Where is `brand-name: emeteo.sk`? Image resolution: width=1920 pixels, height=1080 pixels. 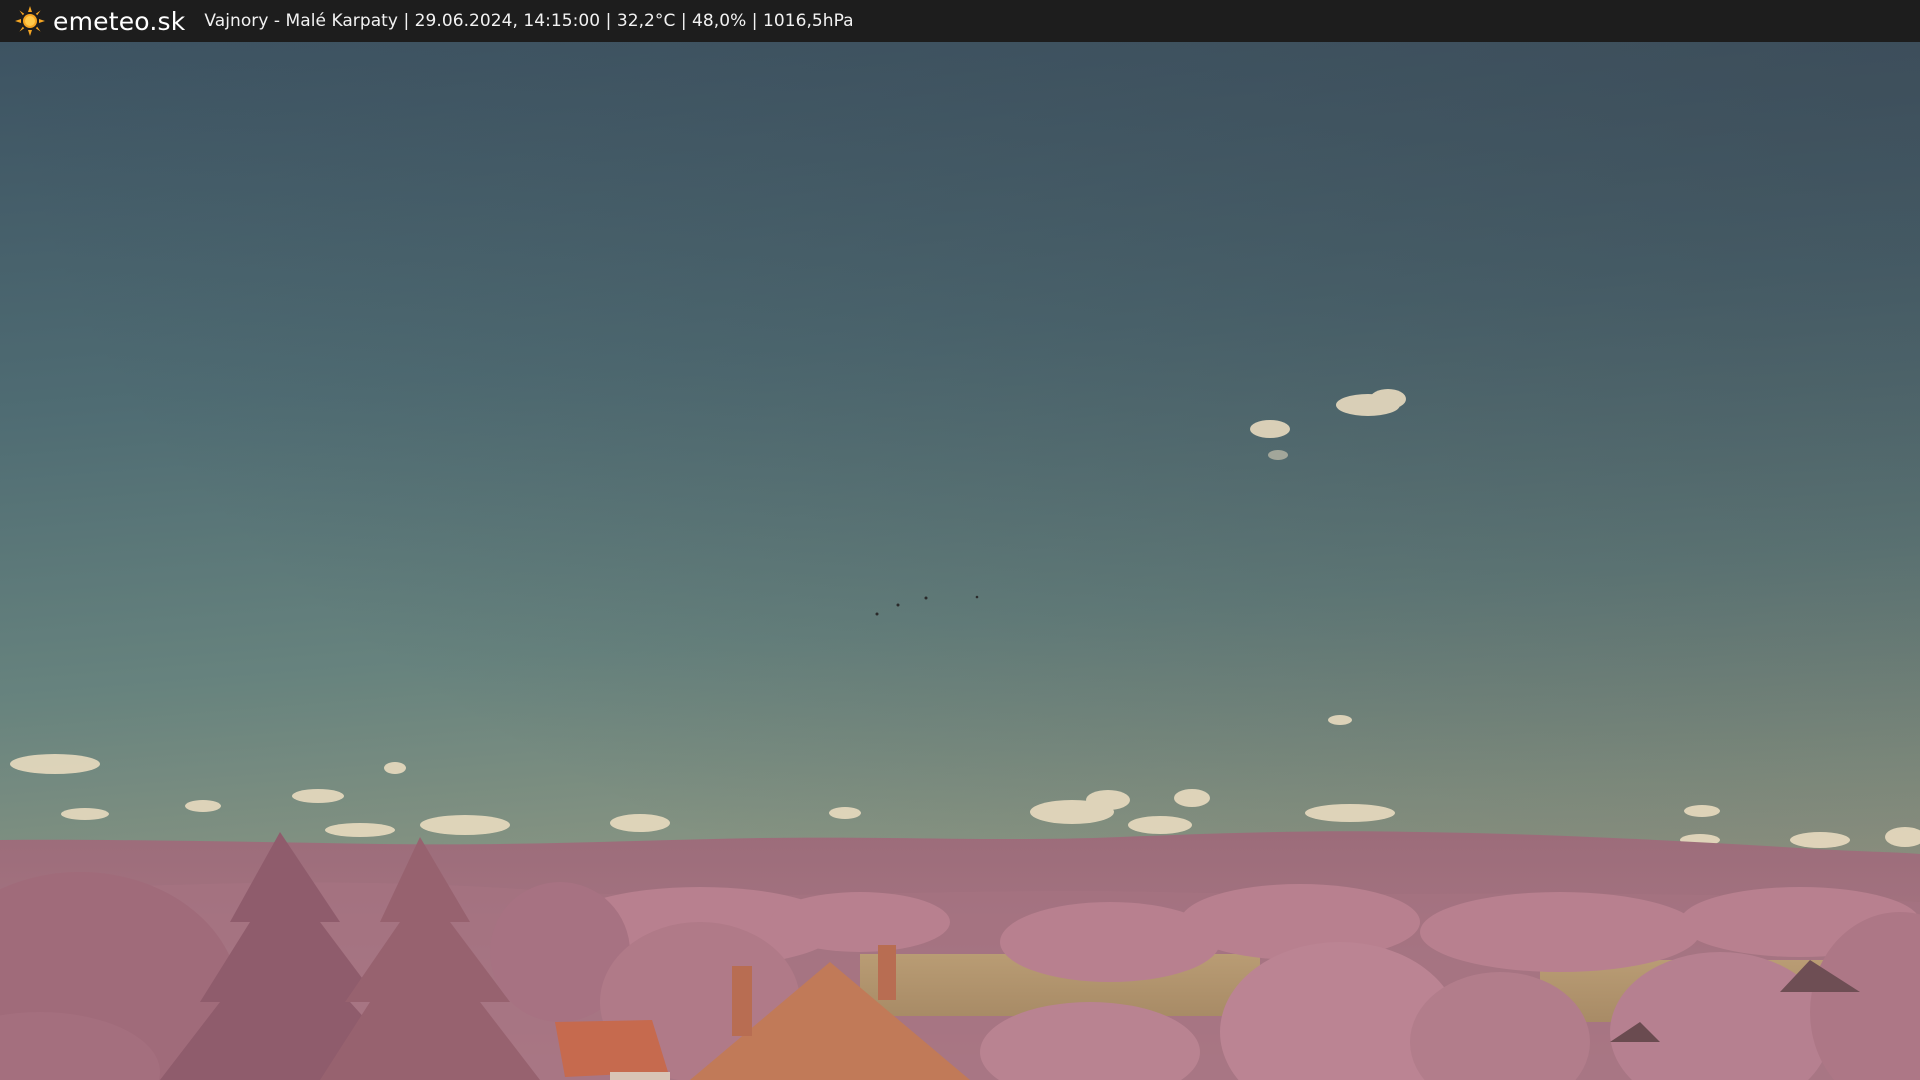
brand-name: emeteo.sk is located at coordinates (119, 21).